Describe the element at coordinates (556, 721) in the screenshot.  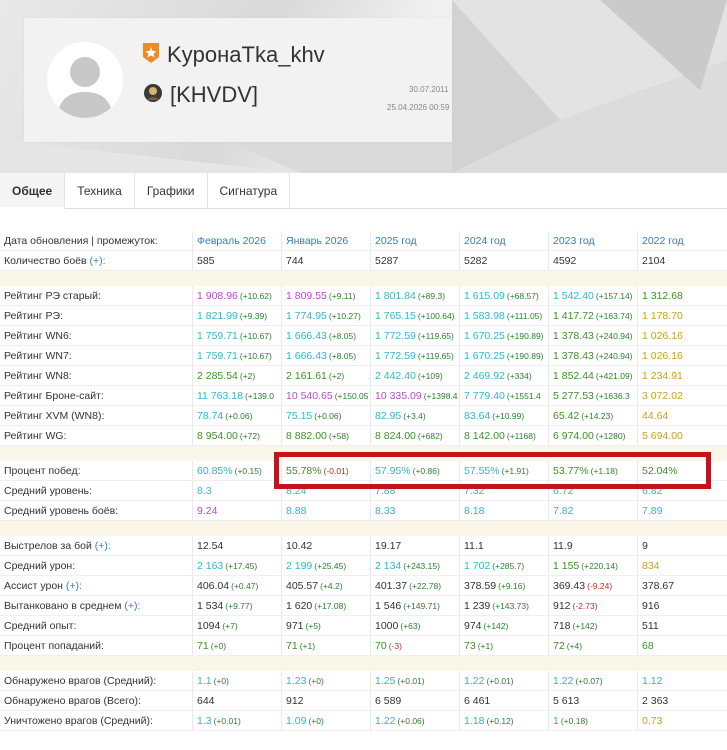
I see `cell-value: 1` at that location.